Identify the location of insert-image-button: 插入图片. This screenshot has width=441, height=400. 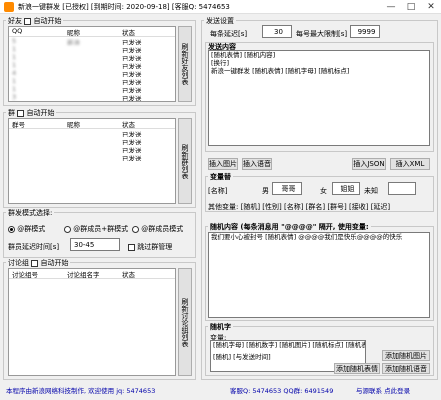
(223, 164).